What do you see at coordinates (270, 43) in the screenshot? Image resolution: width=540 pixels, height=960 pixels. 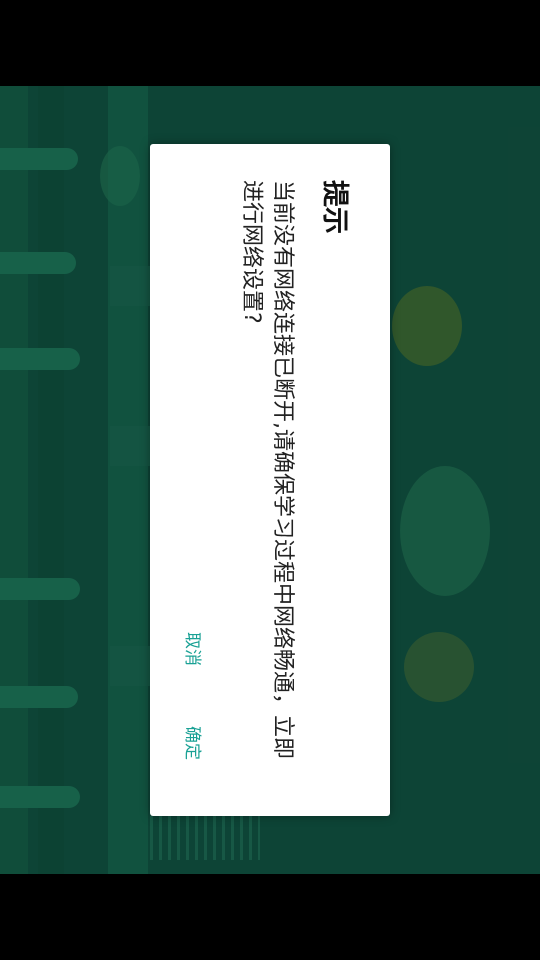 I see `letterbox-top` at bounding box center [270, 43].